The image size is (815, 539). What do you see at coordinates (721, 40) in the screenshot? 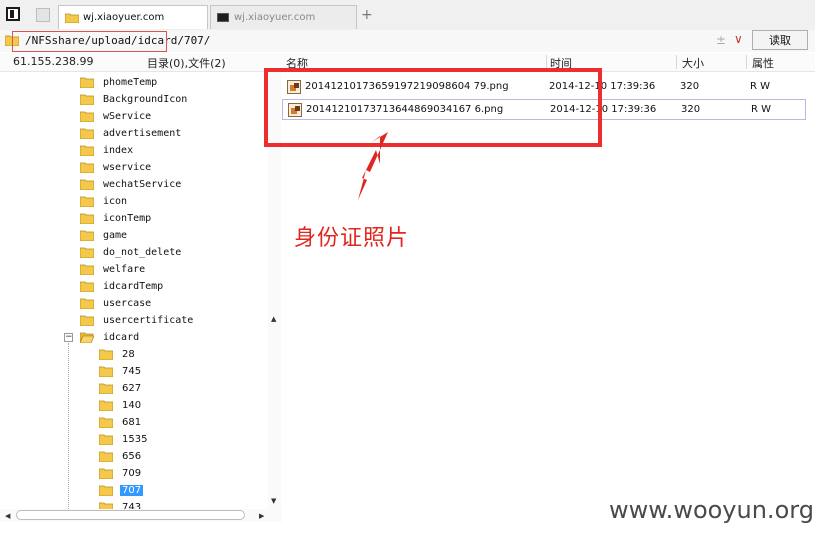
I see `address-history-icon: ±` at bounding box center [721, 40].